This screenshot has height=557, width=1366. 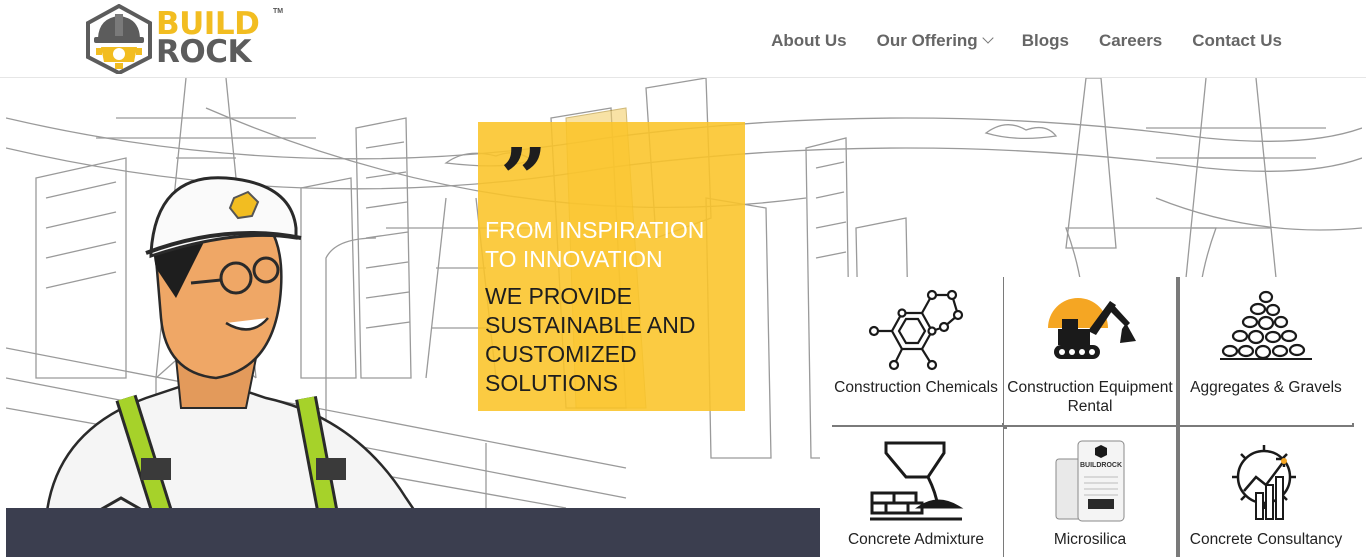 I want to click on offering-label: Concrete Consultancy, so click(x=1266, y=539).